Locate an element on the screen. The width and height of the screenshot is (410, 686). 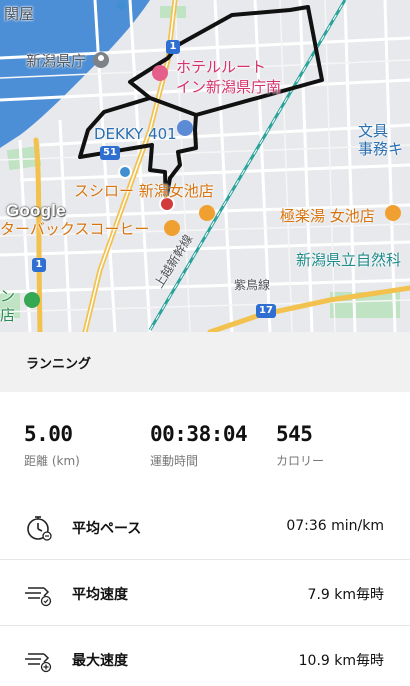
map-label-pref-office: 新潟県庁 is located at coordinates (56, 61).